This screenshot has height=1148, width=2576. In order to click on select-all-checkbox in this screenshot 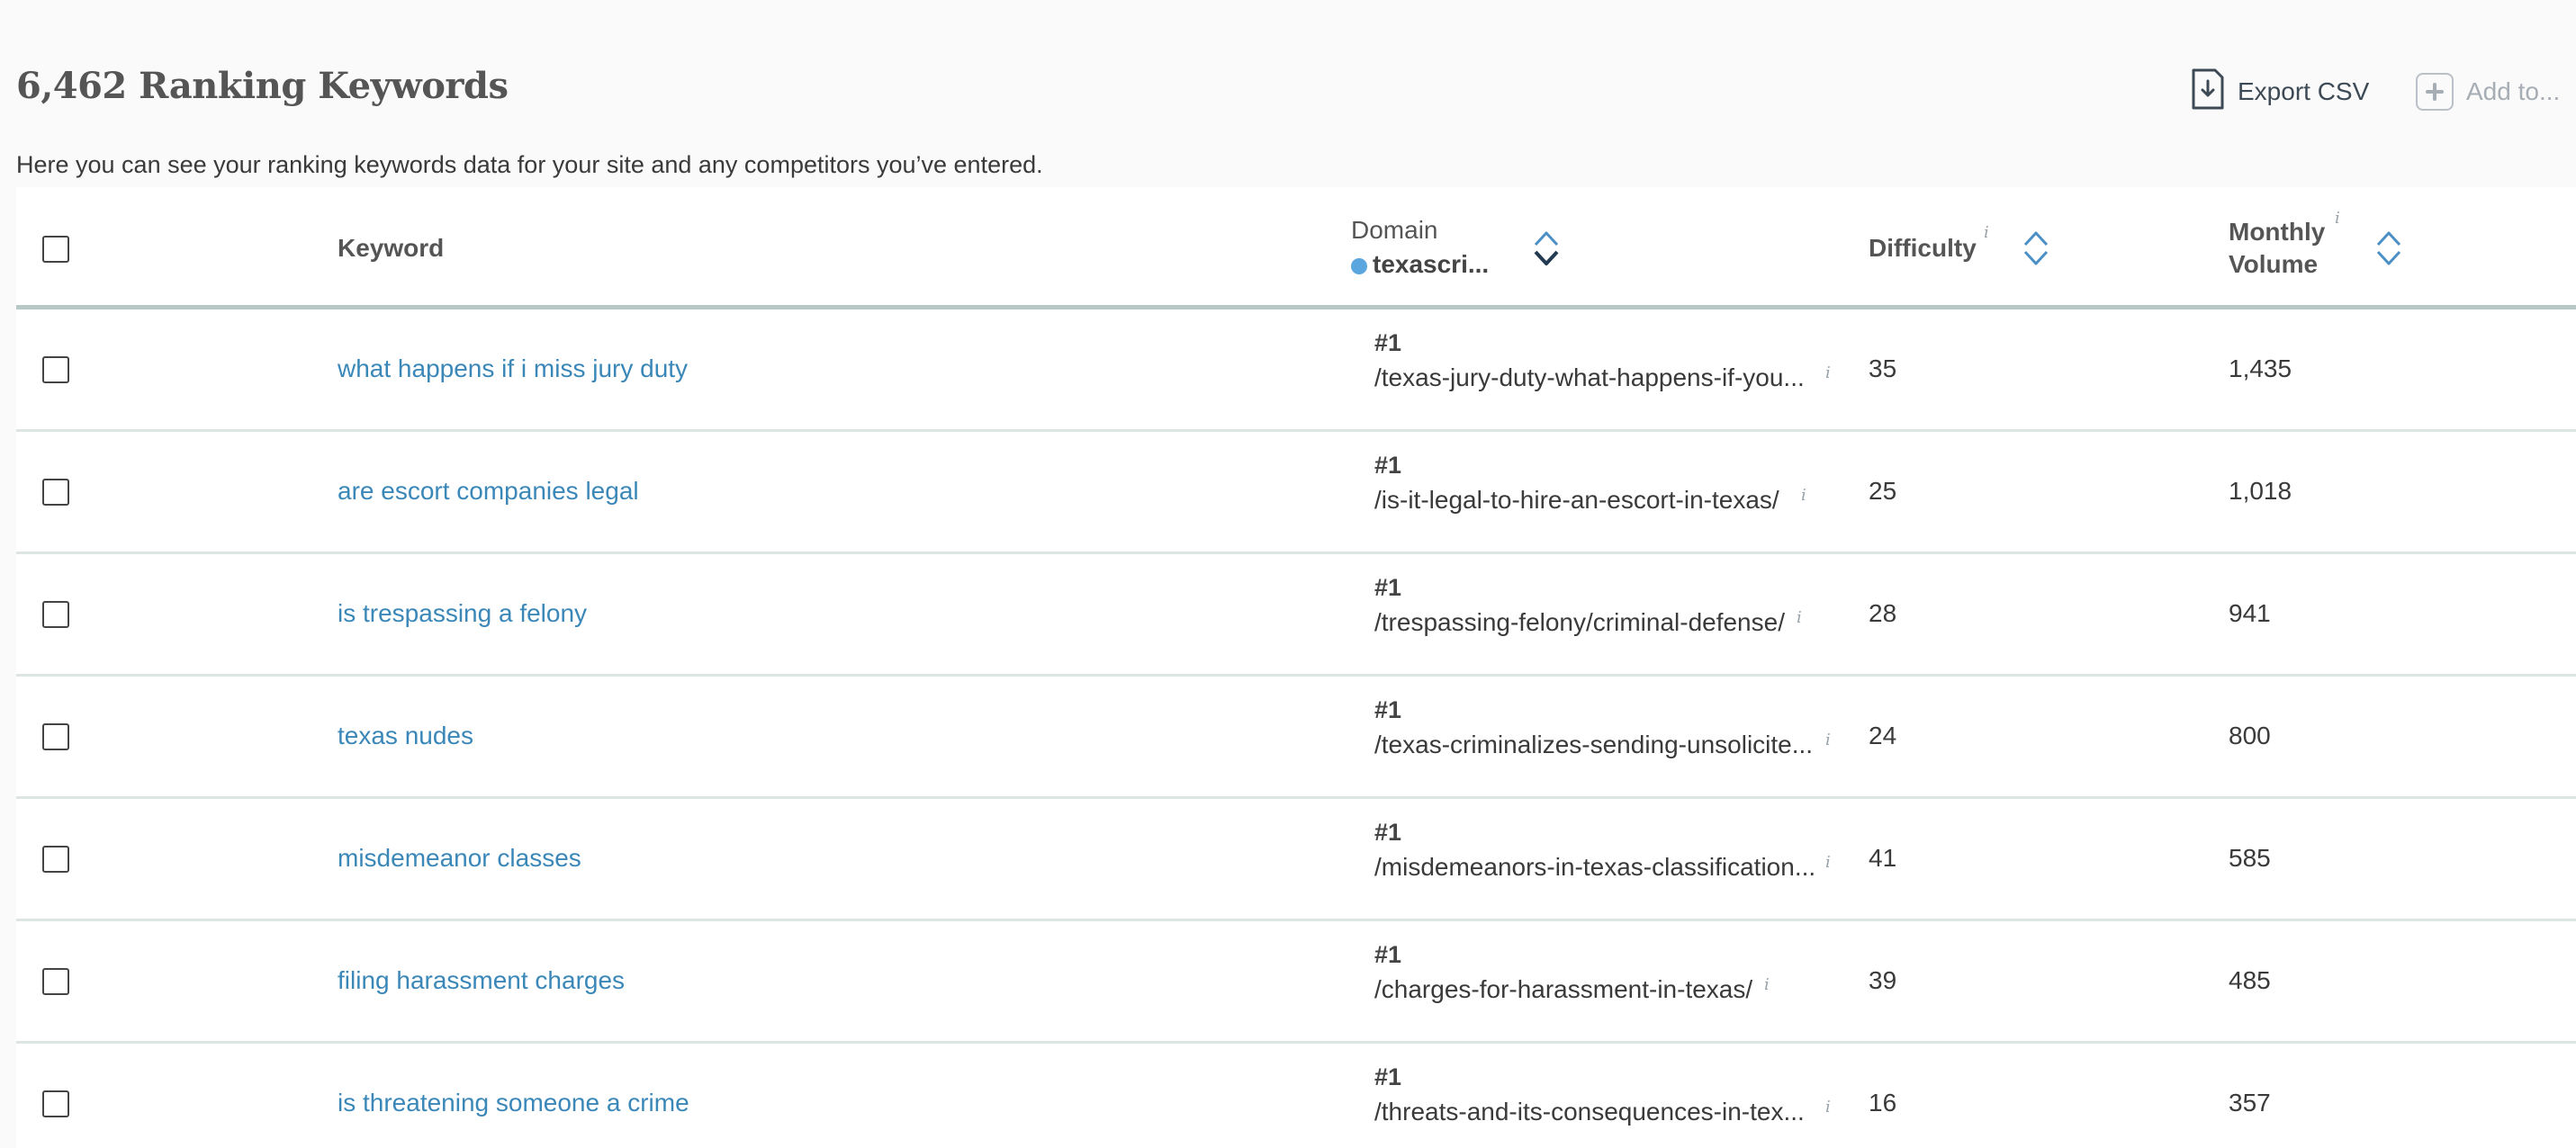, I will do `click(55, 249)`.